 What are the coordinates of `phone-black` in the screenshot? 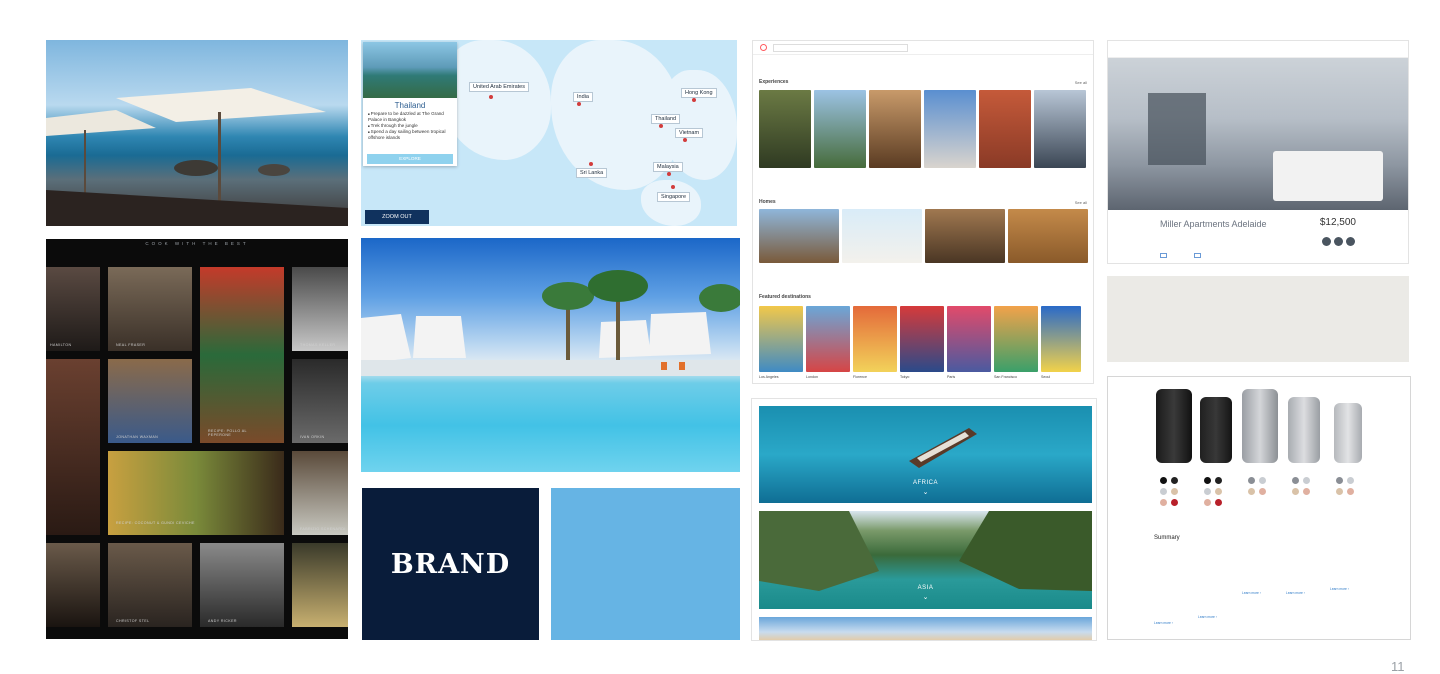 It's located at (1216, 430).